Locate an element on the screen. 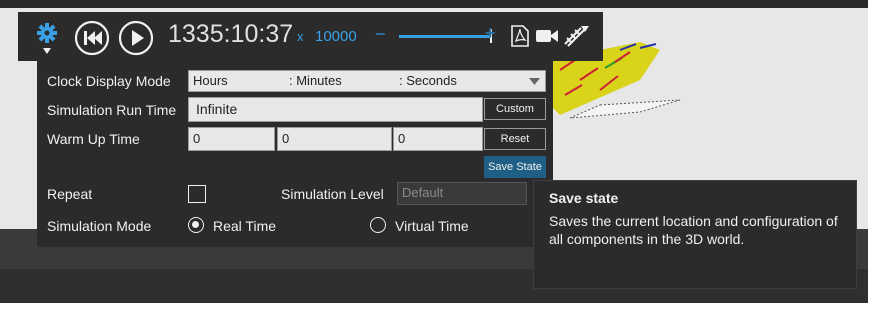 This screenshot has height=314, width=882. speed-slider-track is located at coordinates (446, 36).